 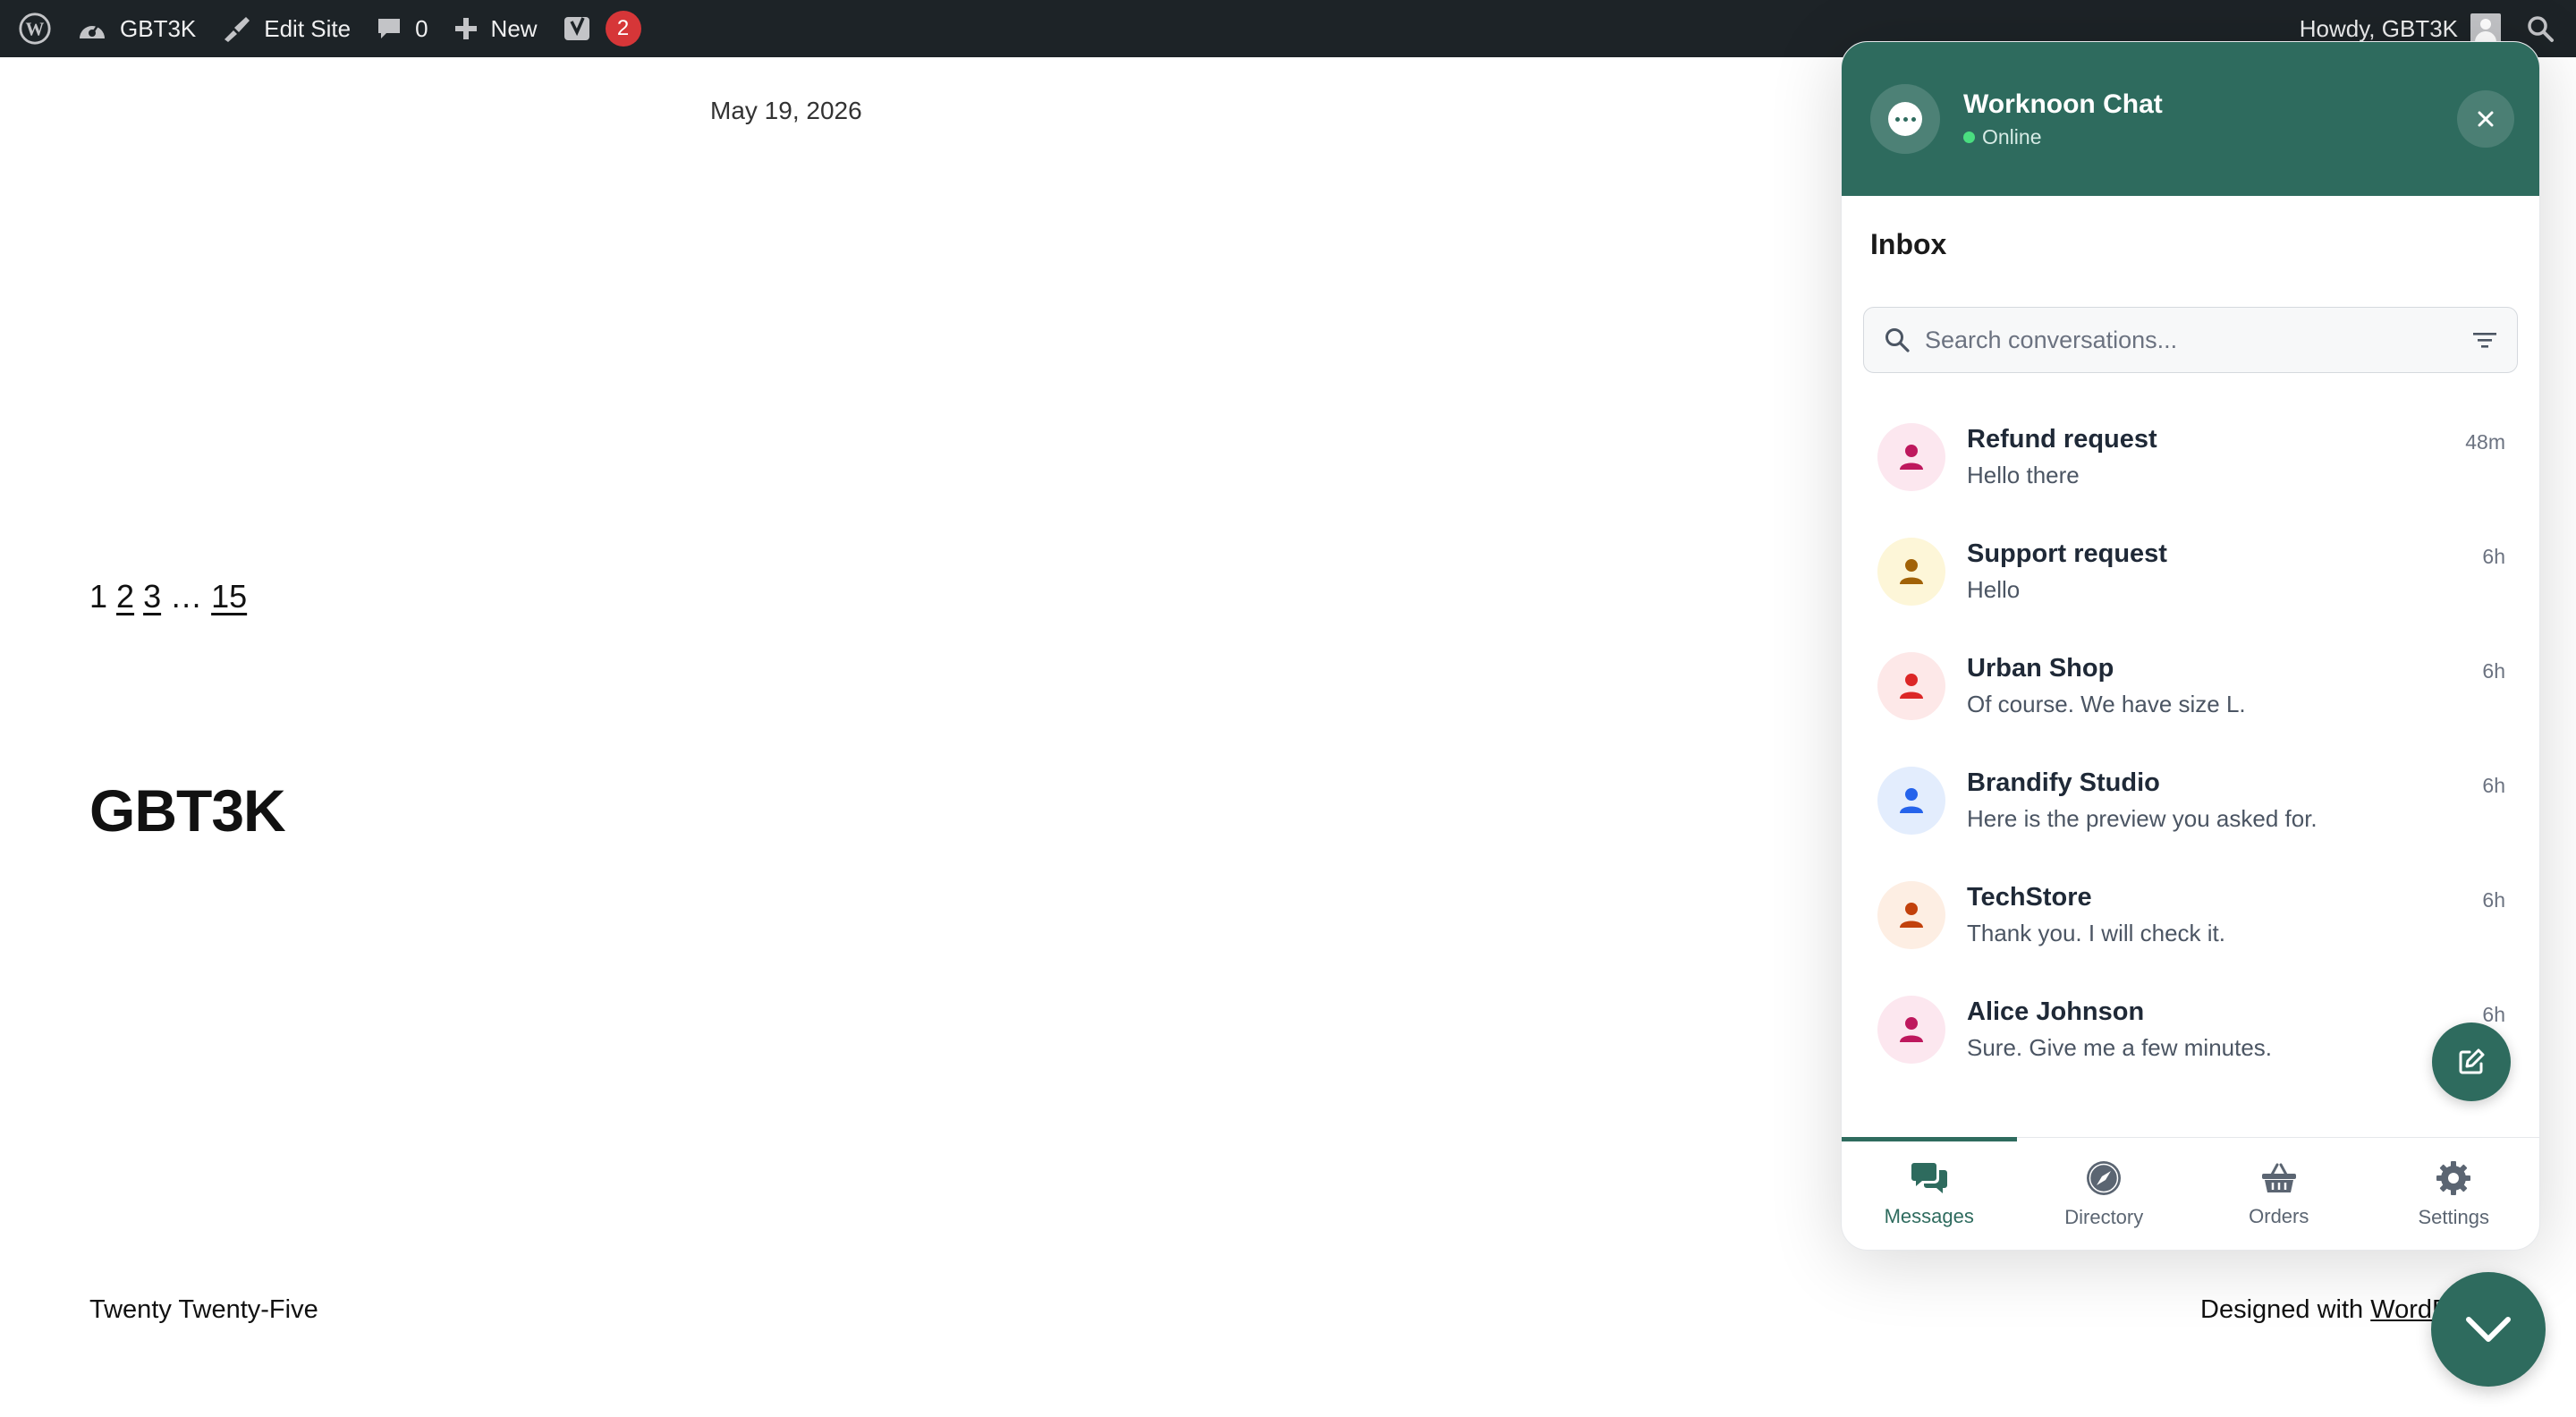 I want to click on online-dot-icon, so click(x=1969, y=137).